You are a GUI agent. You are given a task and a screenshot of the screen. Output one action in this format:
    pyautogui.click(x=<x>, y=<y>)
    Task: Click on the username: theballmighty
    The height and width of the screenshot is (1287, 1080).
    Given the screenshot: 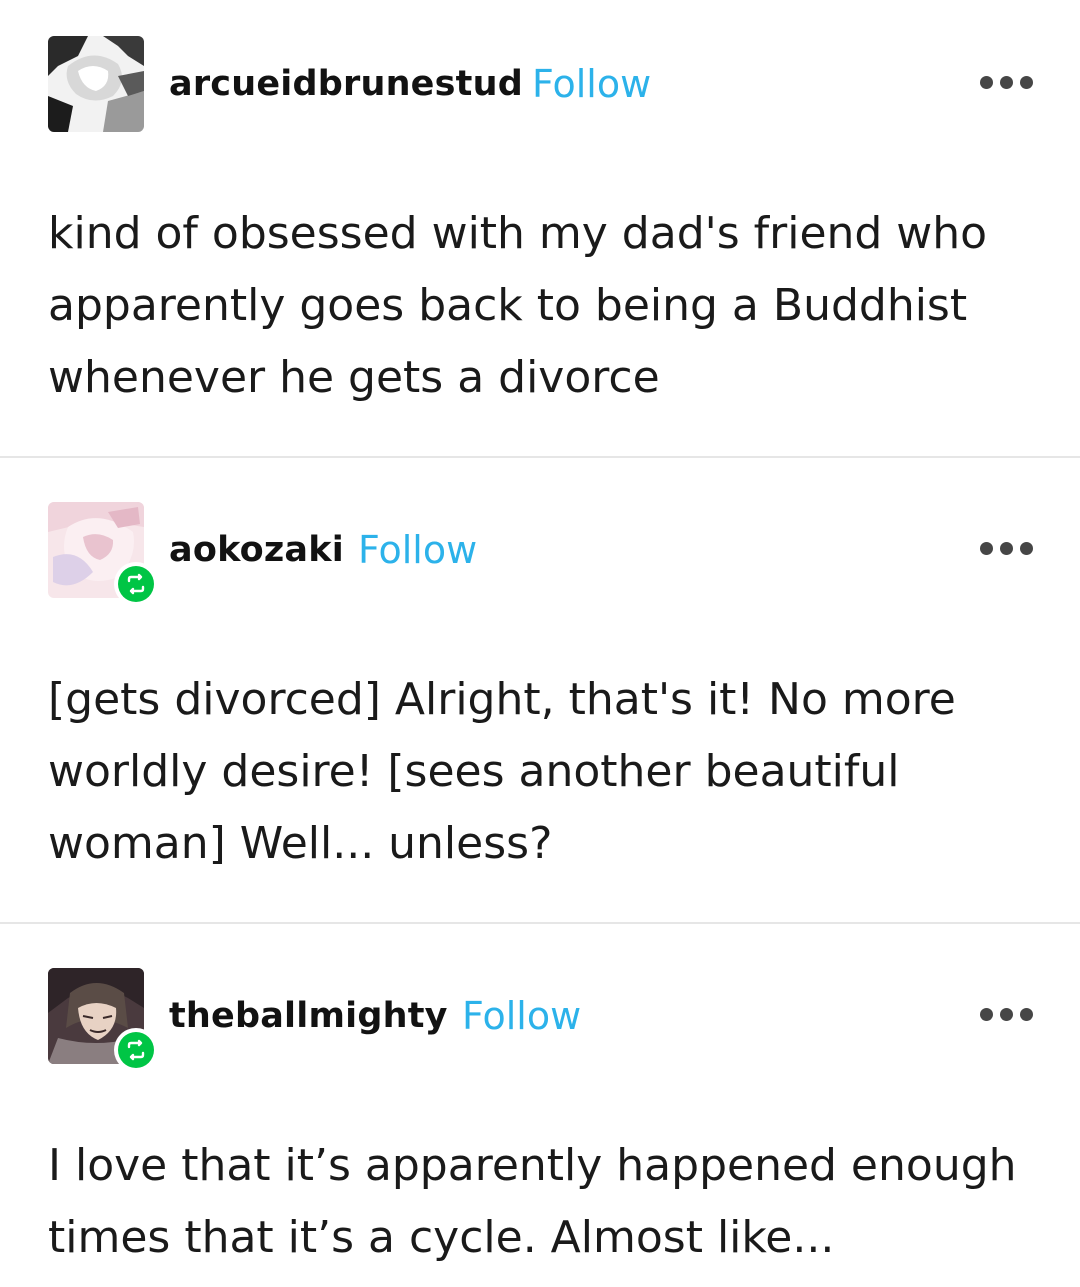 What is the action you would take?
    pyautogui.click(x=308, y=1016)
    